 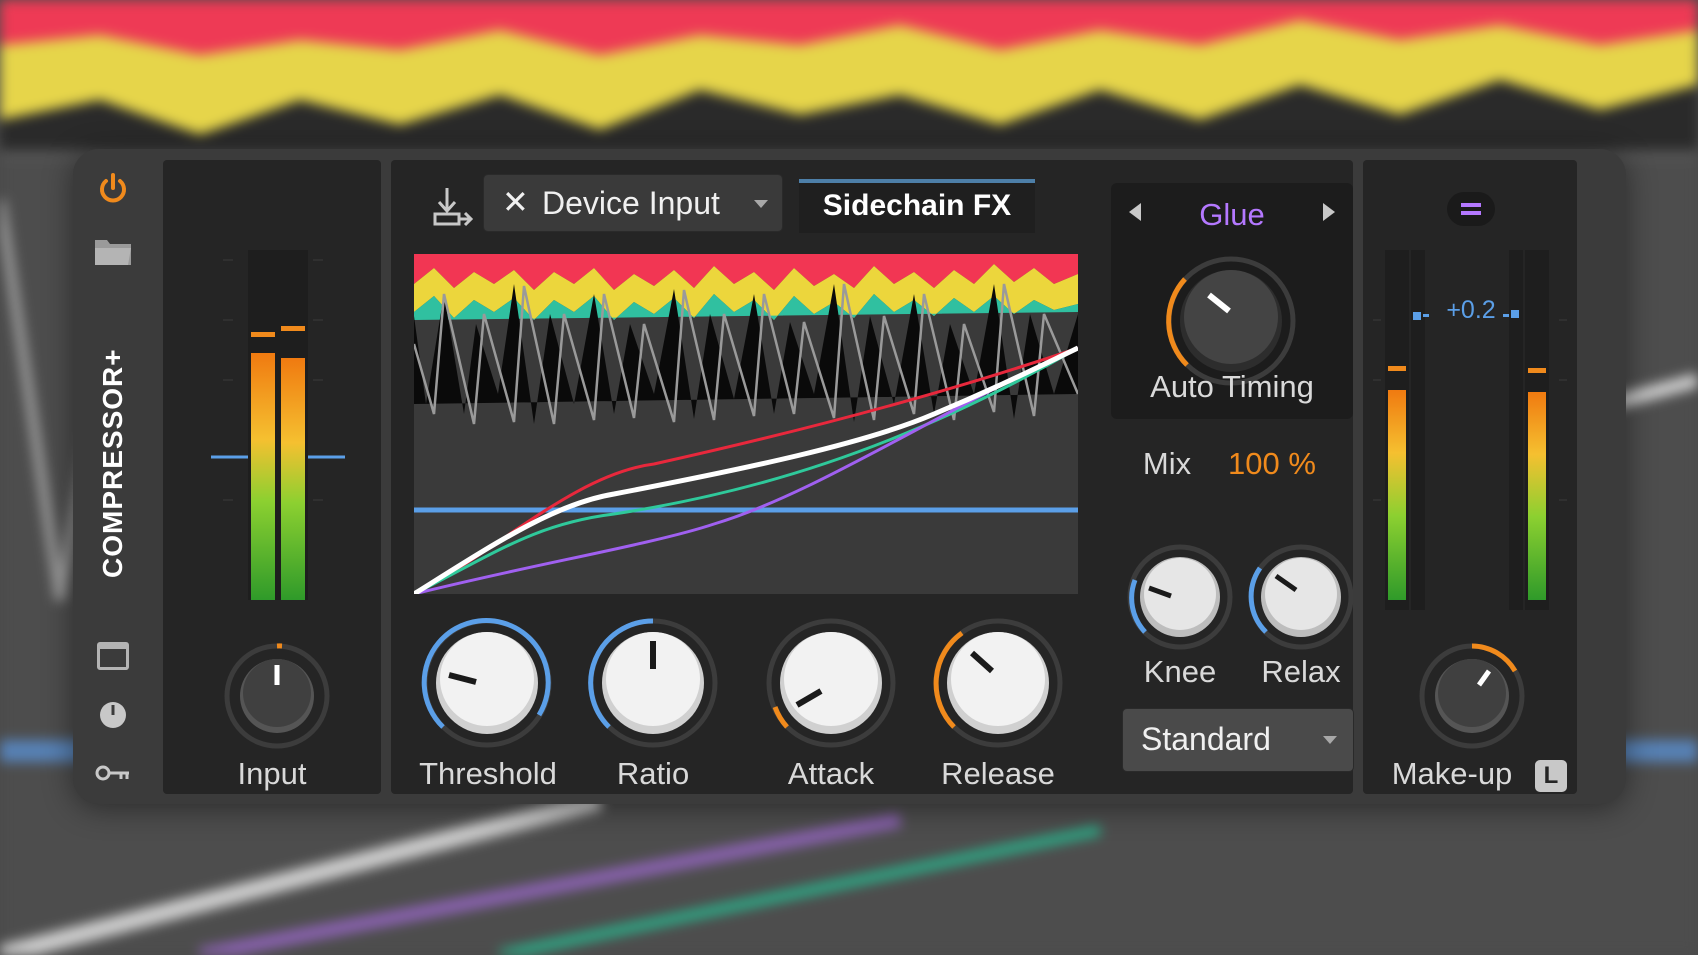 I want to click on sidechain-source-label: Device Input, so click(x=631, y=203).